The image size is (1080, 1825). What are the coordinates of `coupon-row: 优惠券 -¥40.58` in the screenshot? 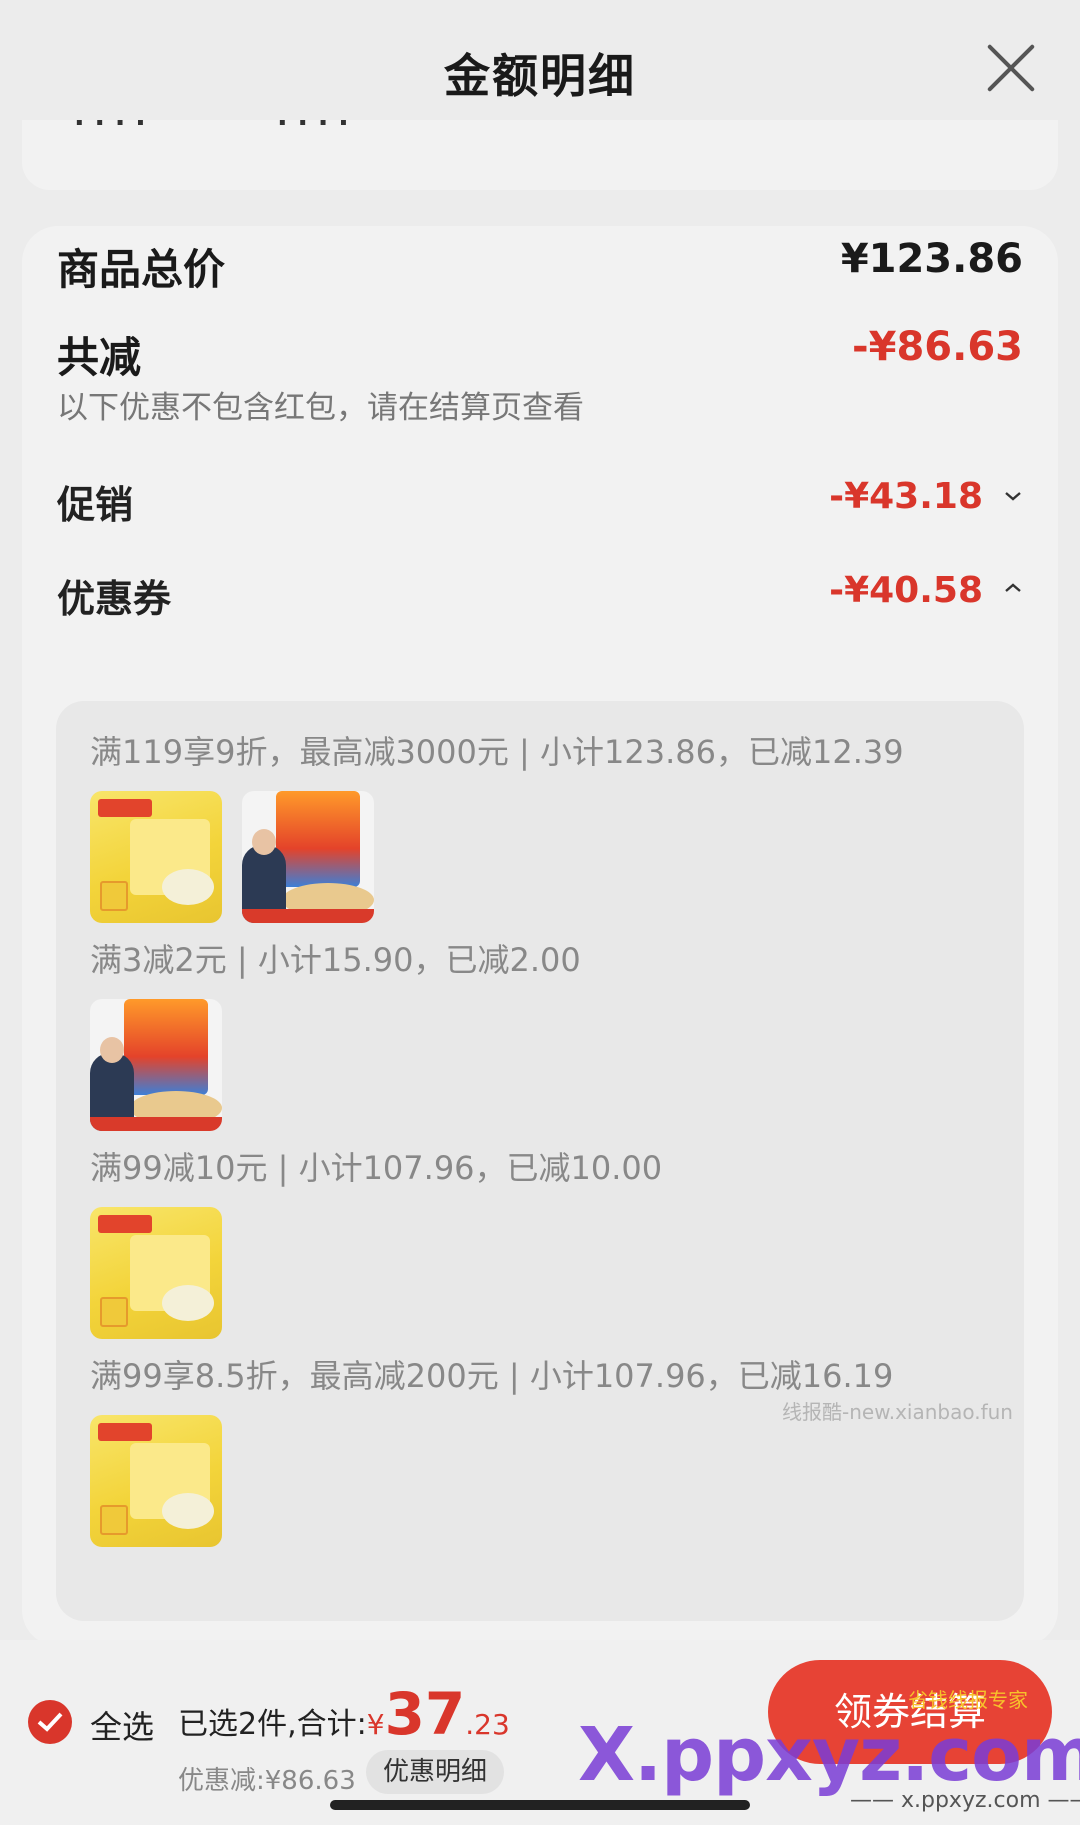 It's located at (540, 594).